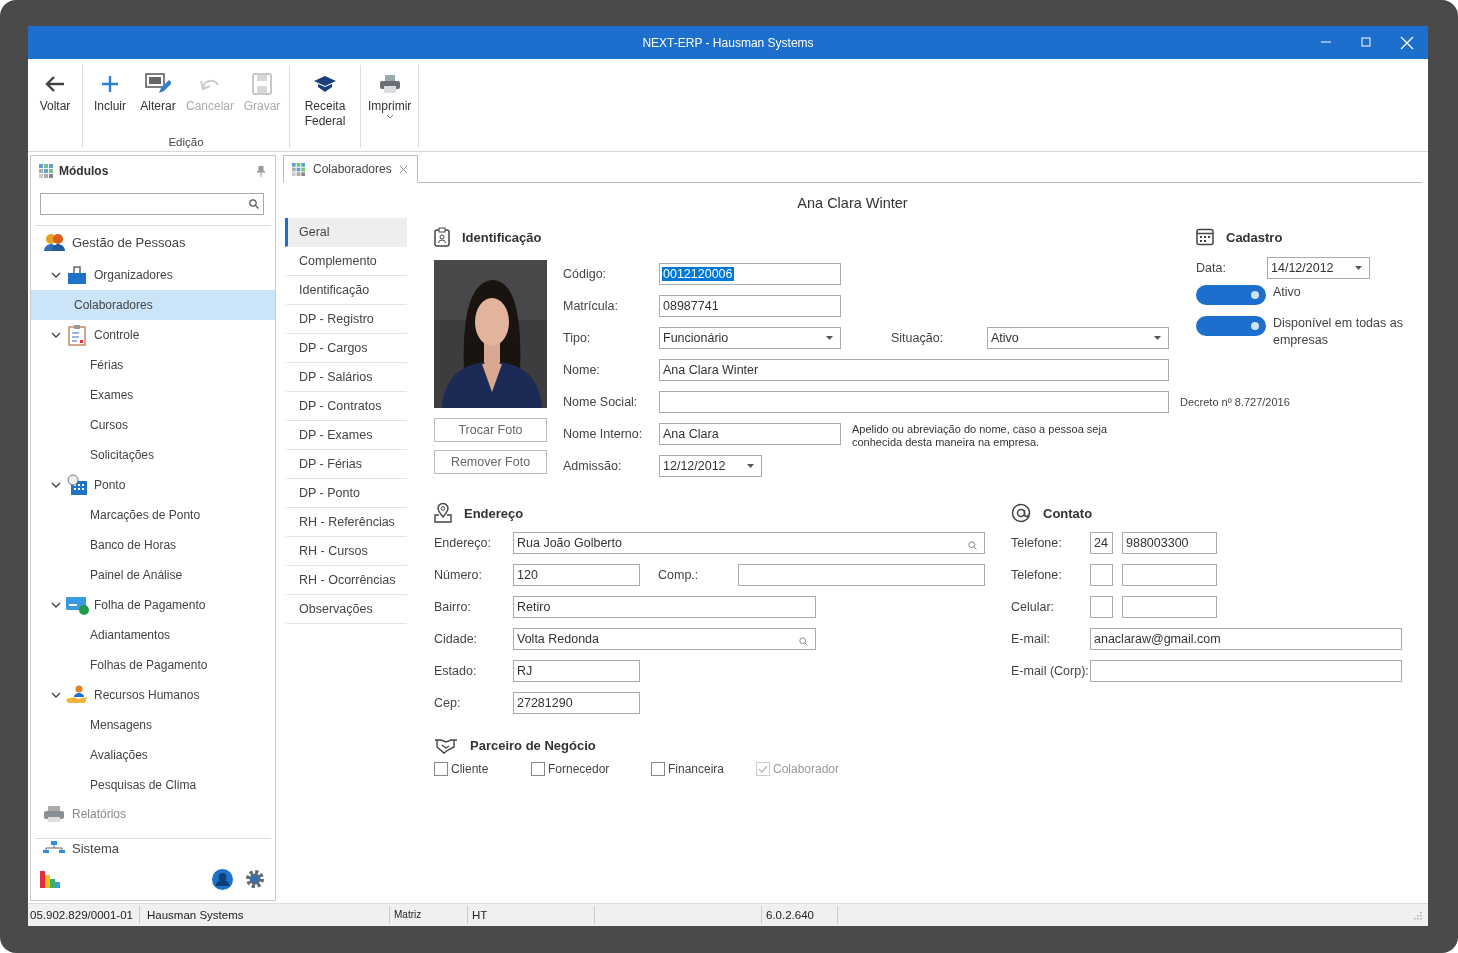  What do you see at coordinates (585, 274) in the screenshot?
I see `field-label: Código:` at bounding box center [585, 274].